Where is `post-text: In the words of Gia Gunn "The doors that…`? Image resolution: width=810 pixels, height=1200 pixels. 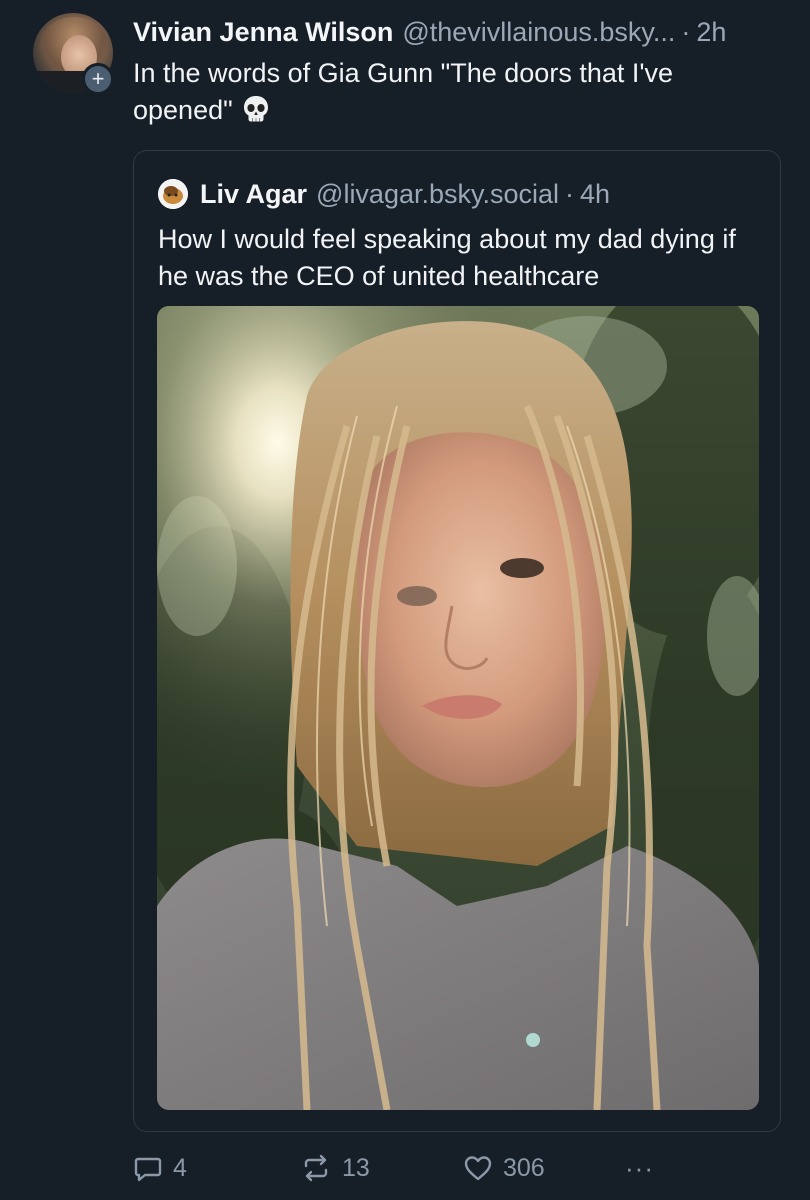 post-text: In the words of Gia Gunn "The doors that… is located at coordinates (453, 92).